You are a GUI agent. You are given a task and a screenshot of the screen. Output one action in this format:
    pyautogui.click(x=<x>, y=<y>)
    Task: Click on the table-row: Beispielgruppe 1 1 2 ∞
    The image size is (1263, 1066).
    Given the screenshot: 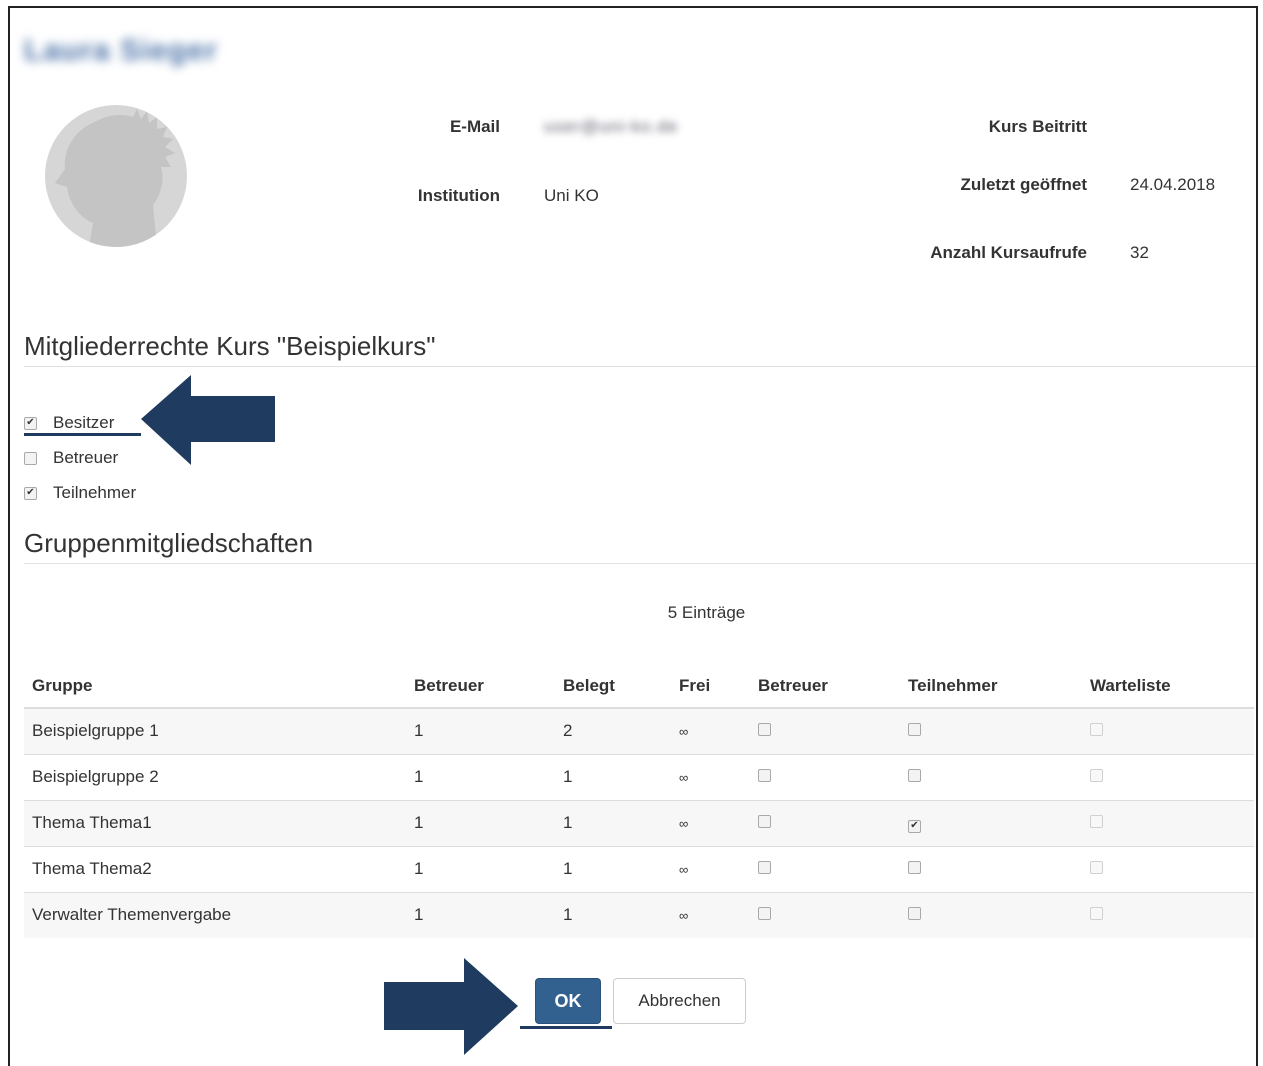 What is the action you would take?
    pyautogui.click(x=639, y=730)
    